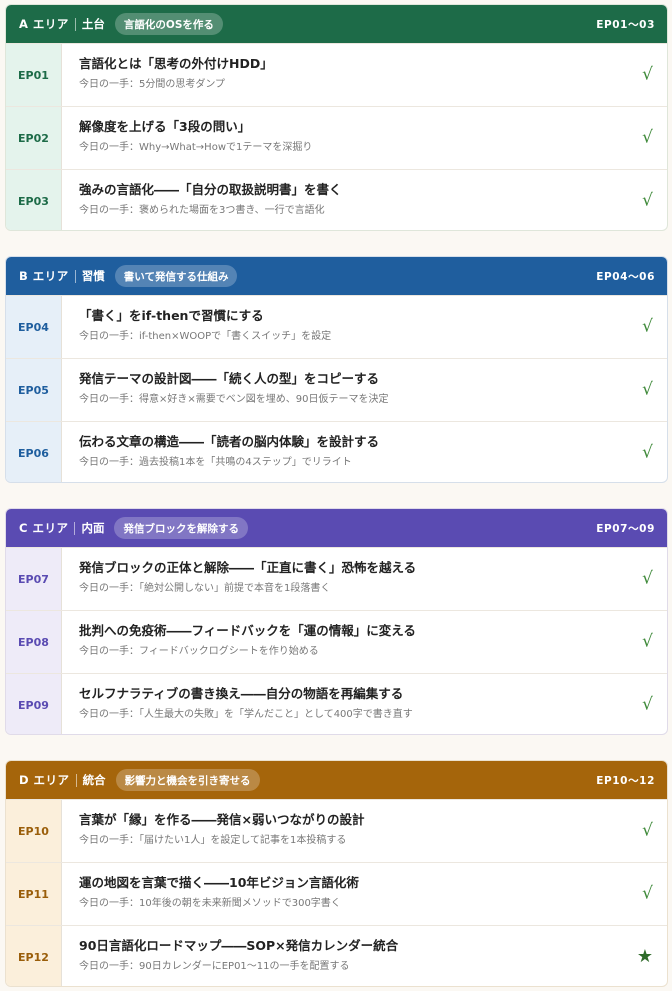 The height and width of the screenshot is (991, 672). What do you see at coordinates (210, 189) in the screenshot?
I see `episode-title: 強みの言語化――「自分の取扱説明書」を書く` at bounding box center [210, 189].